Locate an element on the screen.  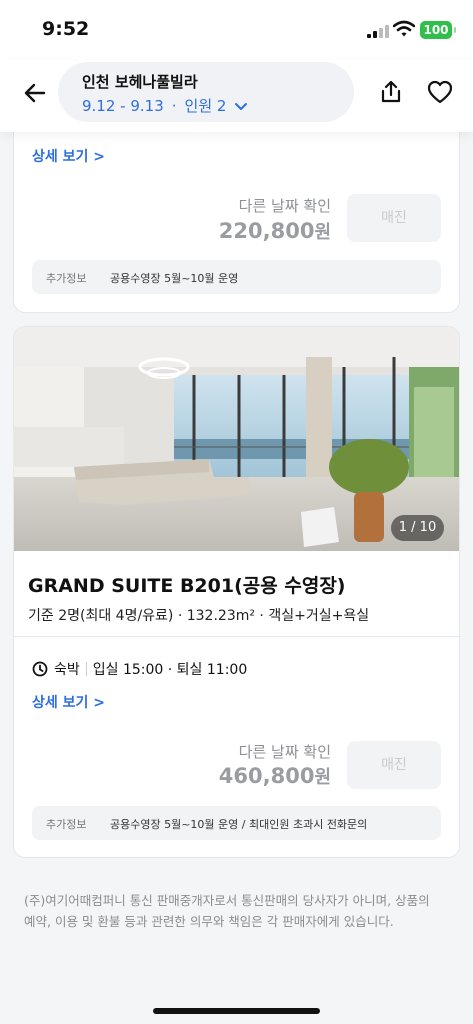
additional-info-box: 추가정보 공용수영장 5월~10월 운영 is located at coordinates (236, 277).